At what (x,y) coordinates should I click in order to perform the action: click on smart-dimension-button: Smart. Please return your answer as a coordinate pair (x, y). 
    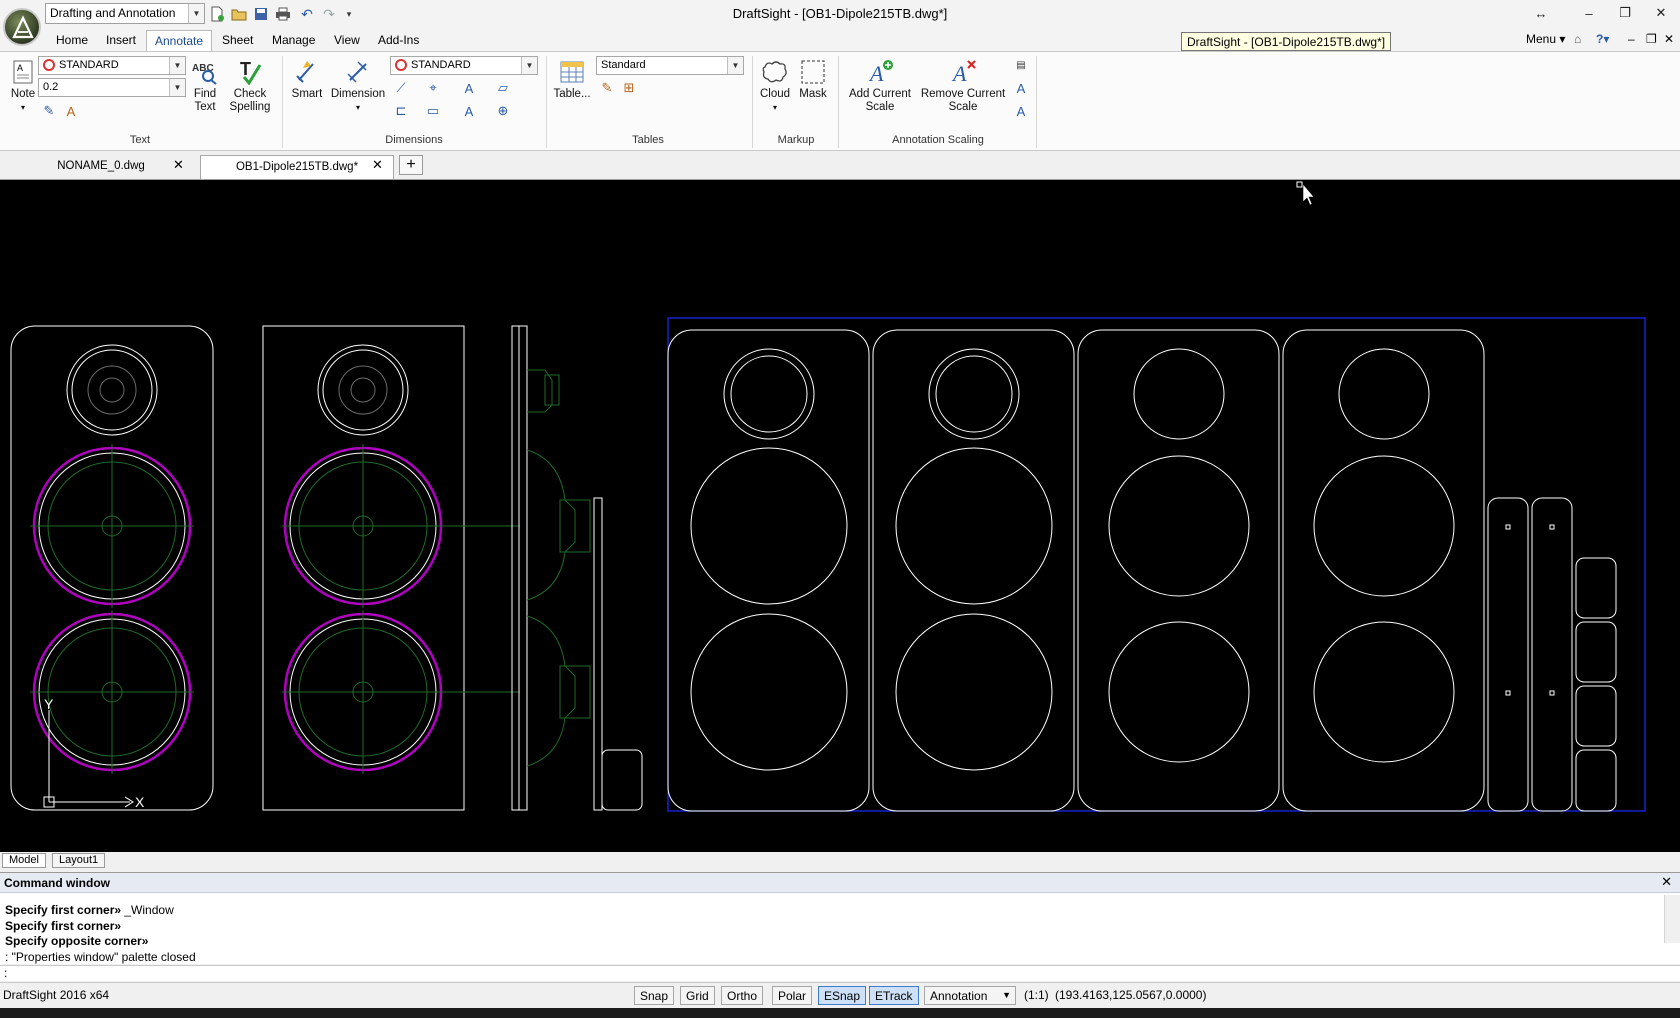
    Looking at the image, I should click on (307, 79).